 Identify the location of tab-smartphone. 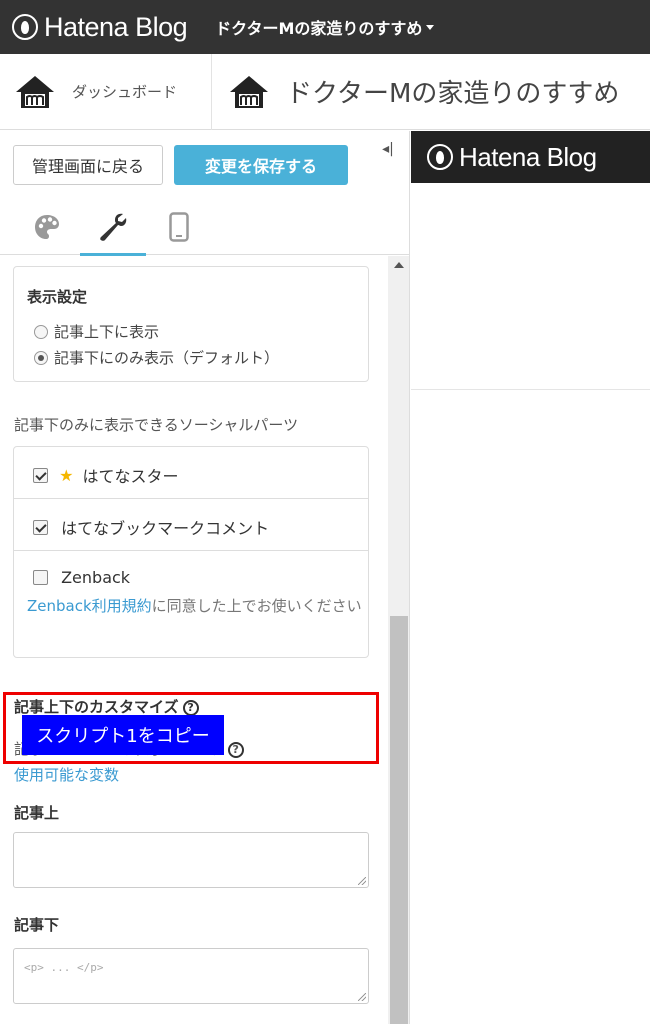
(179, 227).